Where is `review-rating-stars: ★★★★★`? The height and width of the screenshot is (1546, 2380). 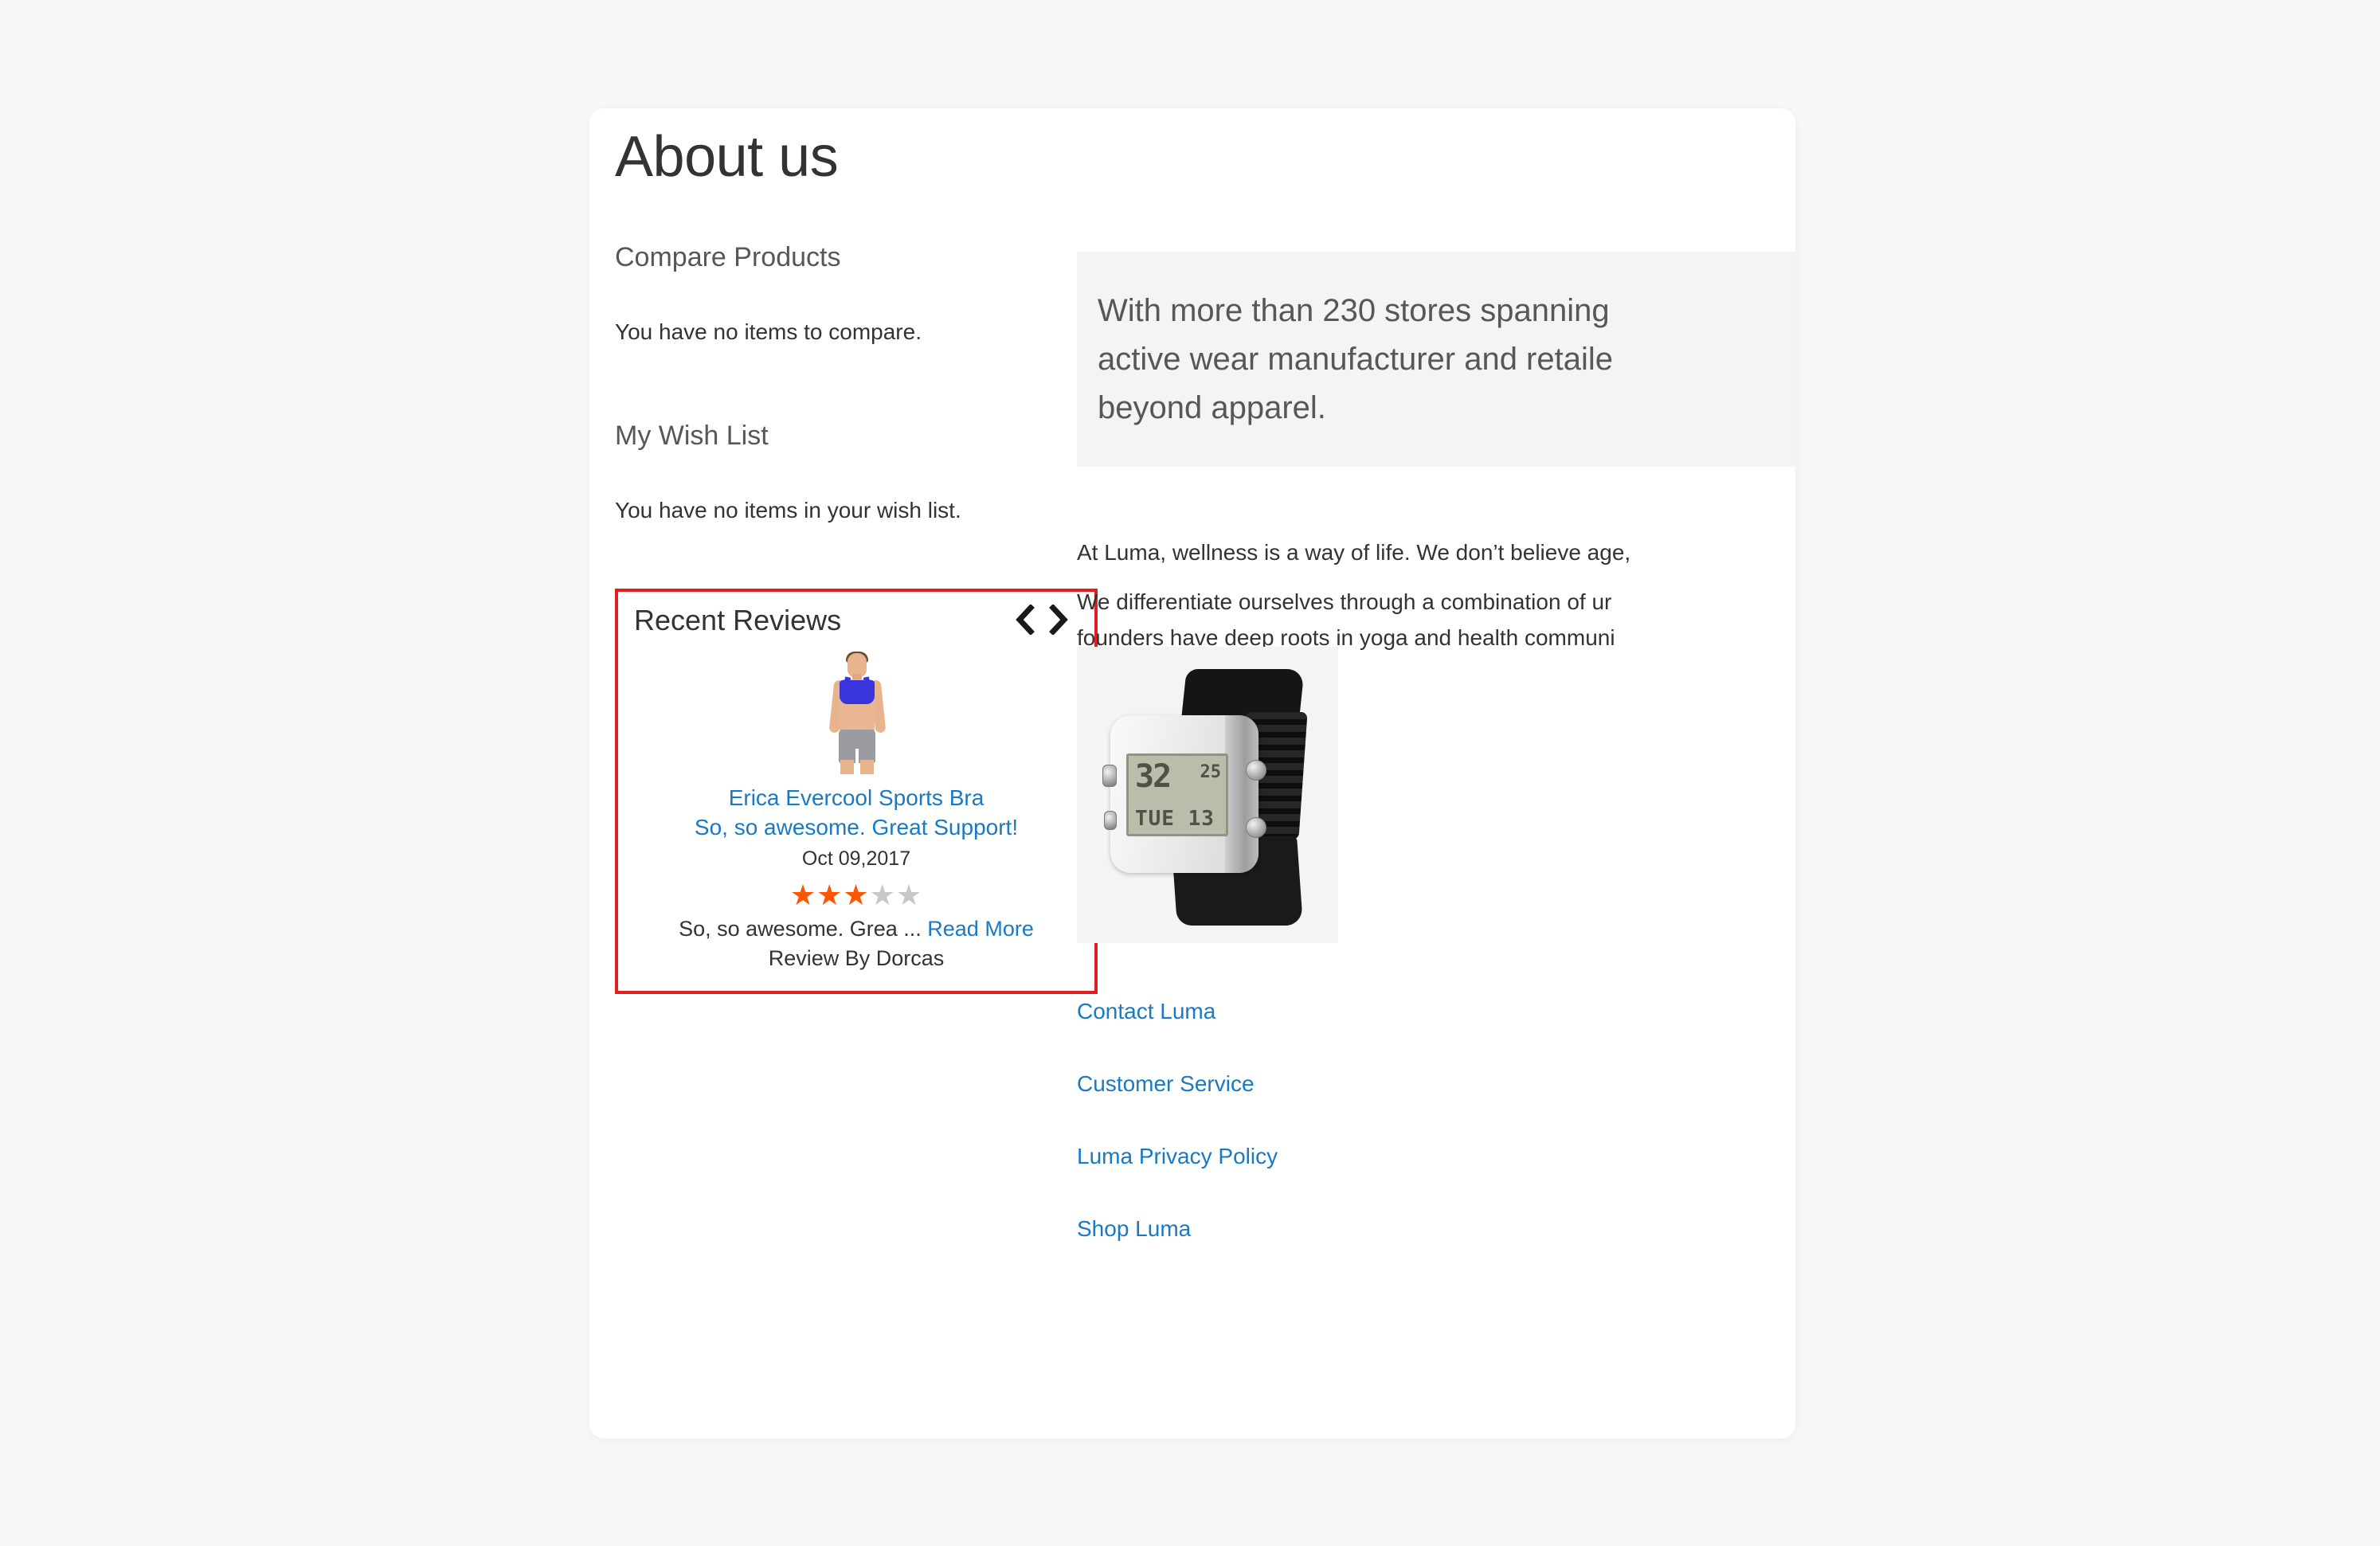 review-rating-stars: ★★★★★ is located at coordinates (856, 894).